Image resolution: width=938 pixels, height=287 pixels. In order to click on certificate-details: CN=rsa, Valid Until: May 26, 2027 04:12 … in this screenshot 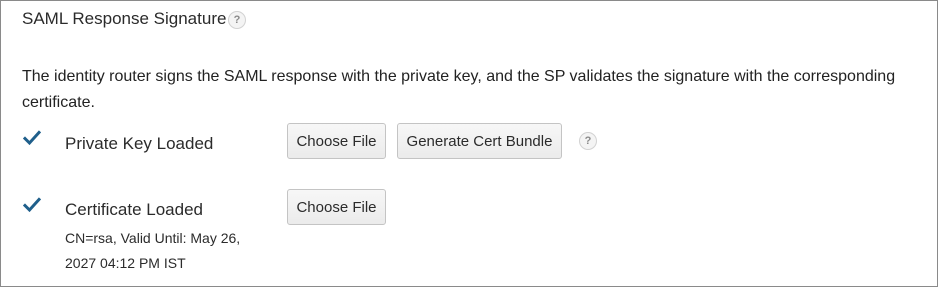, I will do `click(153, 250)`.